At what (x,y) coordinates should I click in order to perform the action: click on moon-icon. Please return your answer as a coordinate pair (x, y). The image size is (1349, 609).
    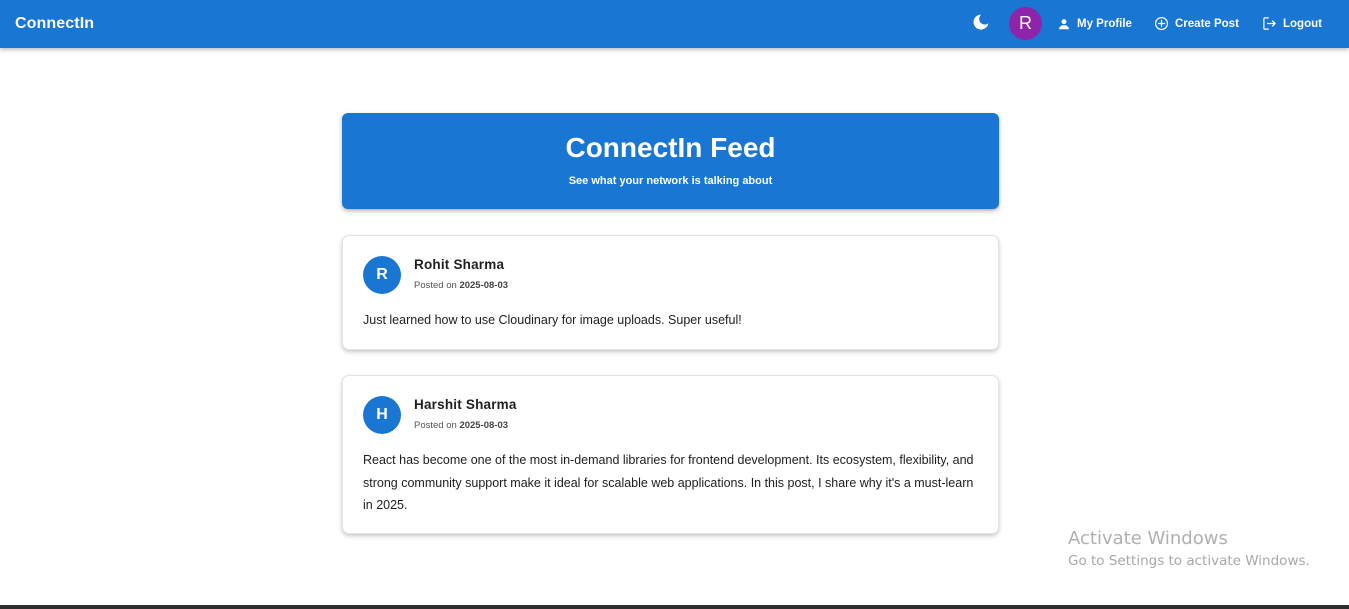
    Looking at the image, I should click on (981, 24).